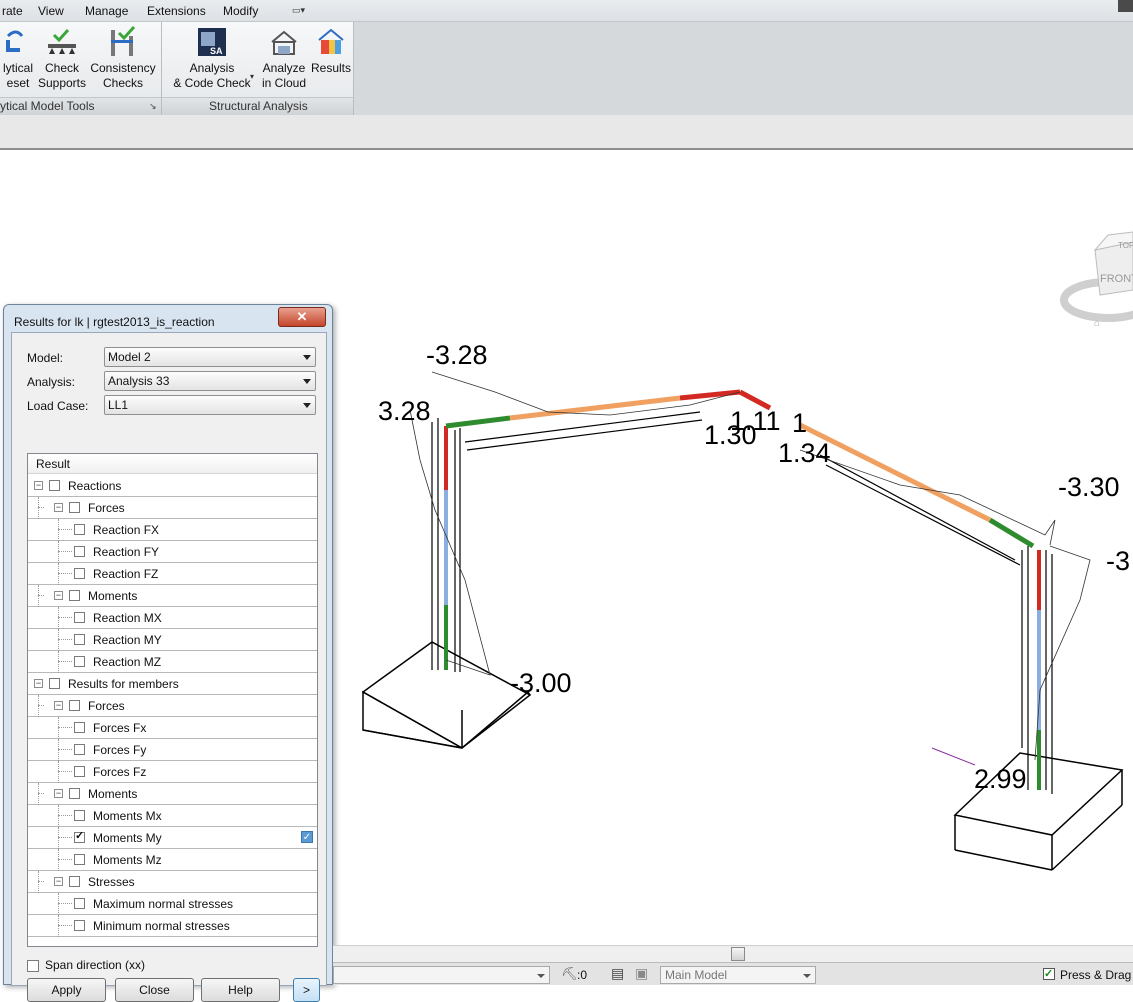 This screenshot has height=1002, width=1133. I want to click on tree-row: Reaction FX, so click(172, 530).